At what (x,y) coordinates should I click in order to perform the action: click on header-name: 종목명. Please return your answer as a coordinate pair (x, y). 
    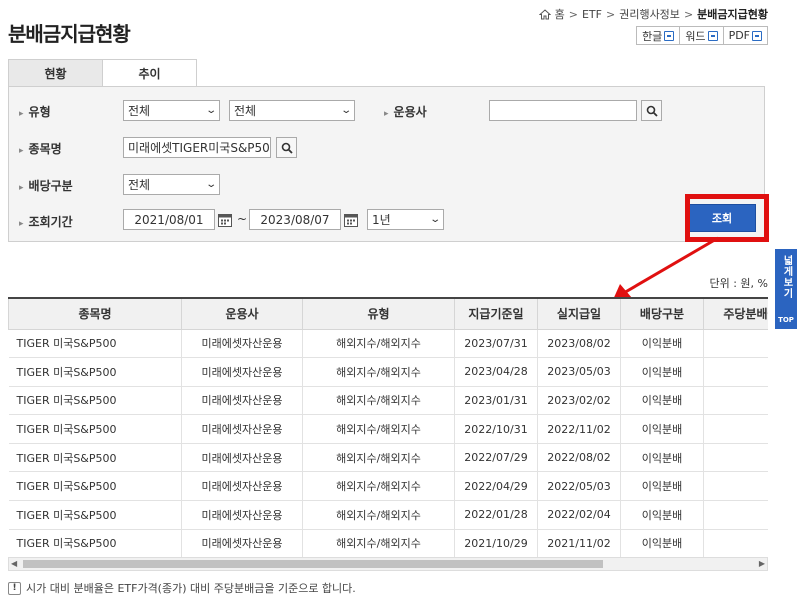
    Looking at the image, I should click on (95, 314).